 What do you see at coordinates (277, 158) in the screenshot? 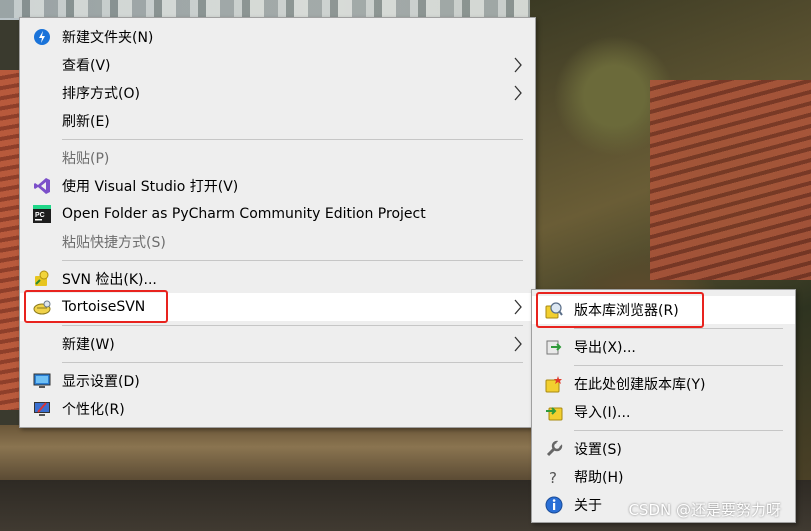
I see `menu-item-paste: 粘贴(P)` at bounding box center [277, 158].